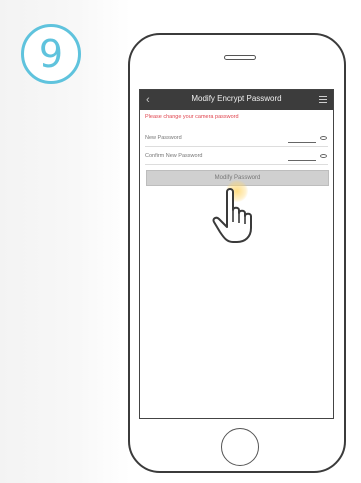 This screenshot has width=361, height=483. I want to click on app-bar: ‹ Modify Encrypt Password, so click(236, 100).